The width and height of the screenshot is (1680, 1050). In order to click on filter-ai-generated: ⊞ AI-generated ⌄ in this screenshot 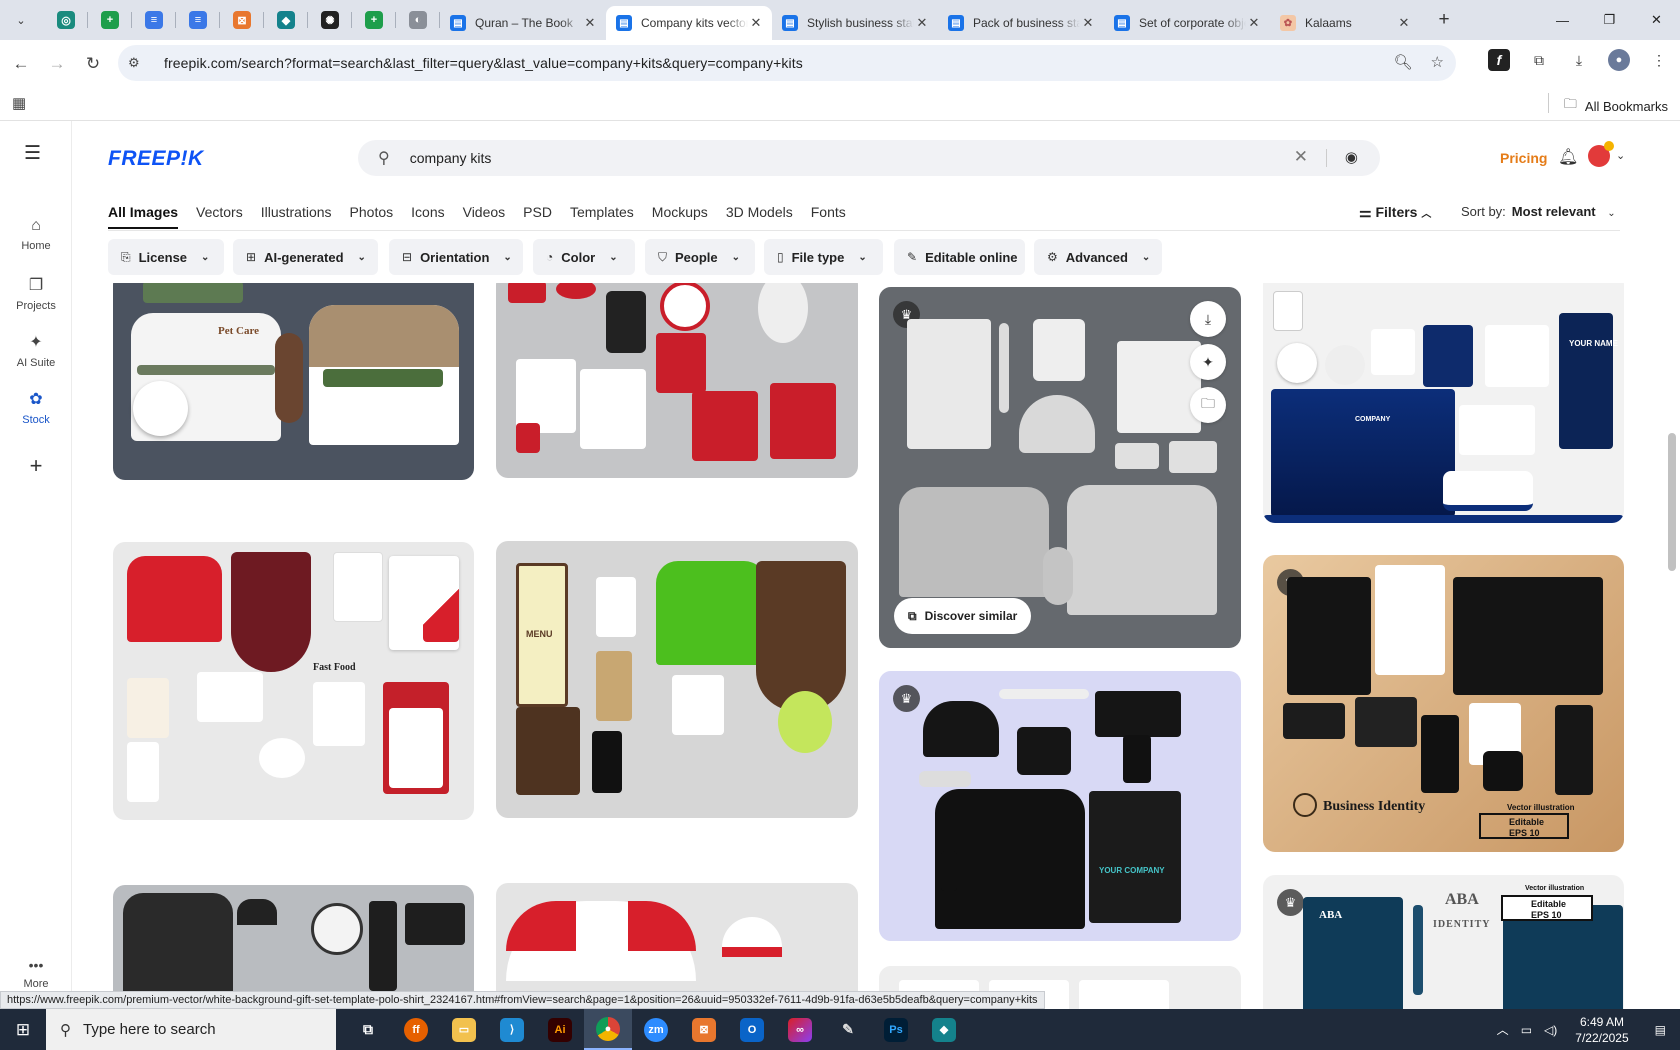, I will do `click(305, 257)`.